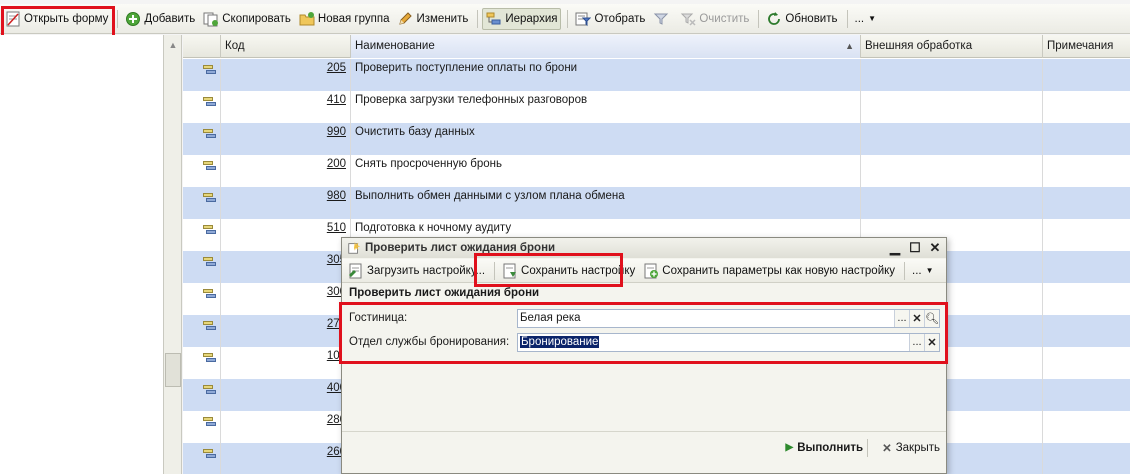 Image resolution: width=1130 pixels, height=474 pixels. Describe the element at coordinates (211, 19) in the screenshot. I see `copy-icon` at that location.